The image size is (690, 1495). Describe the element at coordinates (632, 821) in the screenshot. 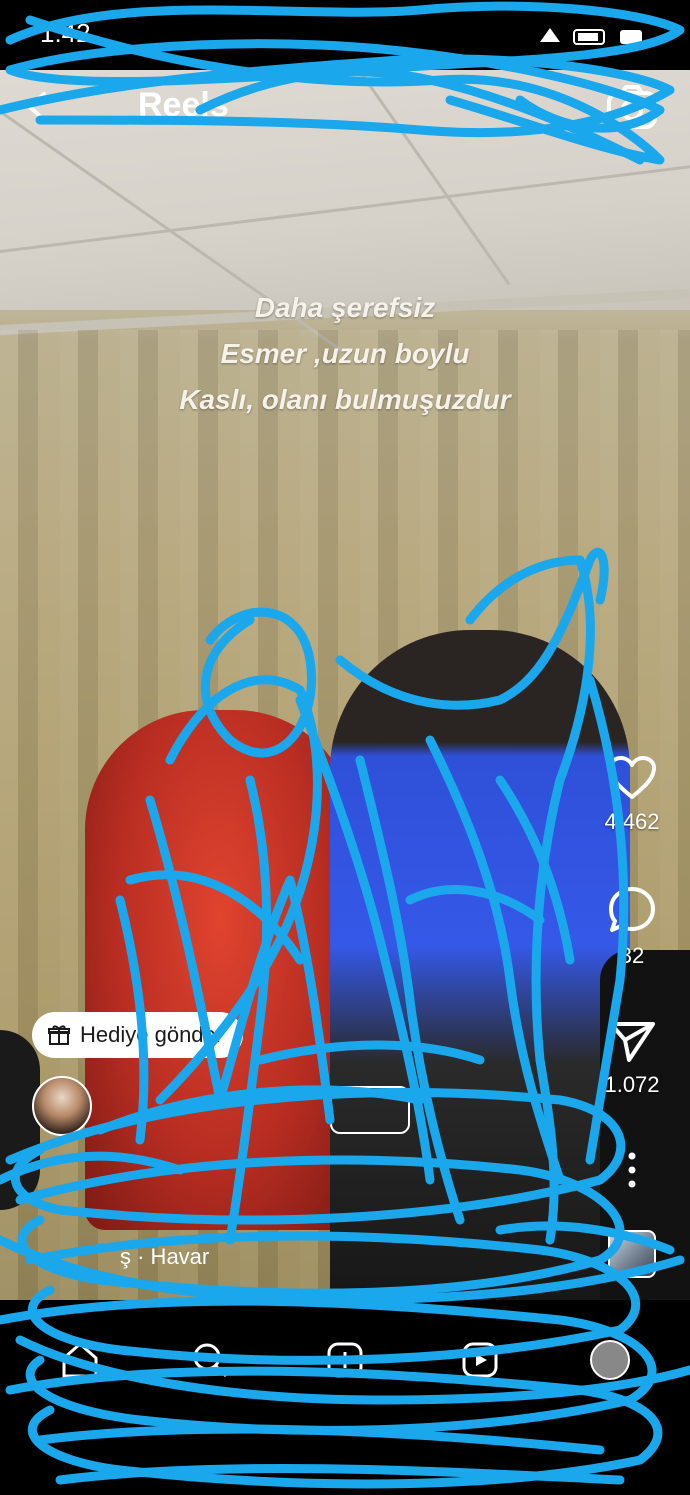

I see `like-count: 4.462` at that location.